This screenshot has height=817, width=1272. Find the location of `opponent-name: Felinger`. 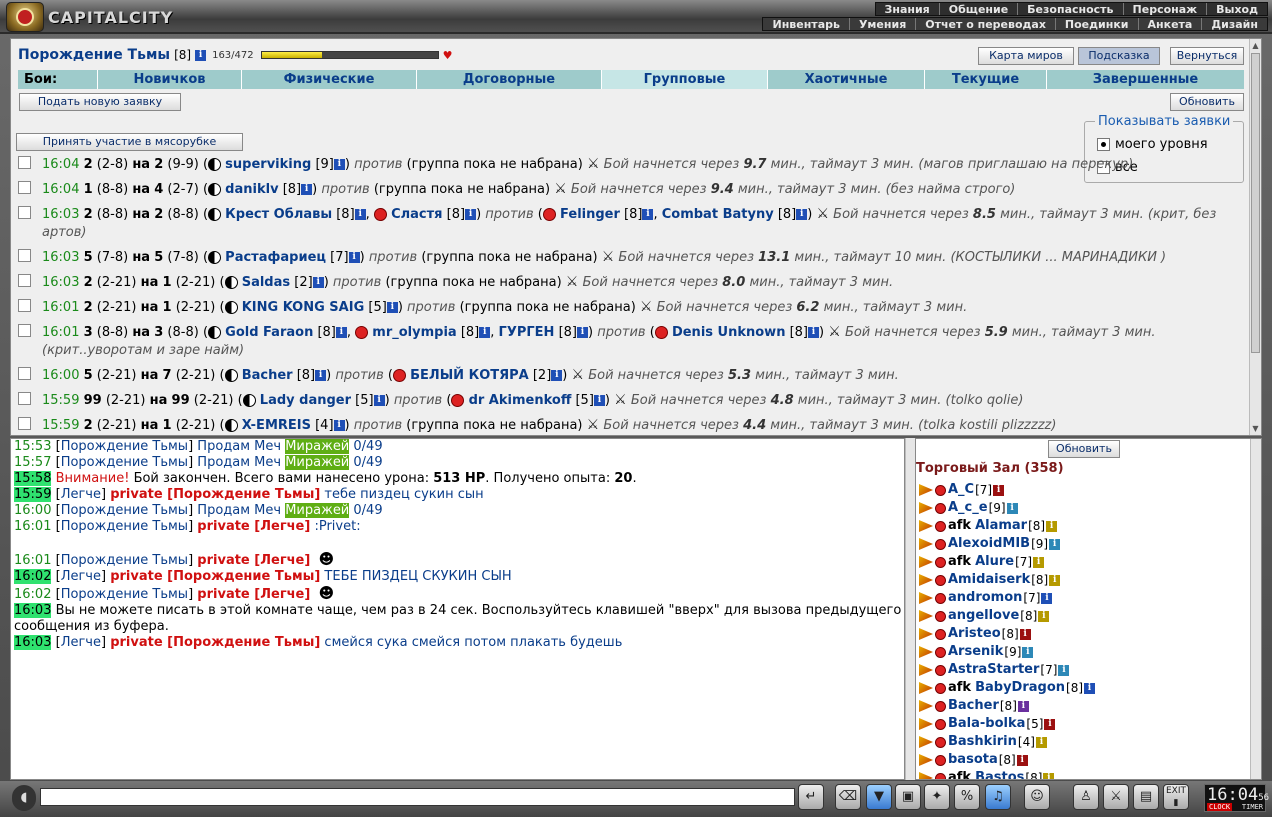

opponent-name: Felinger is located at coordinates (590, 214).